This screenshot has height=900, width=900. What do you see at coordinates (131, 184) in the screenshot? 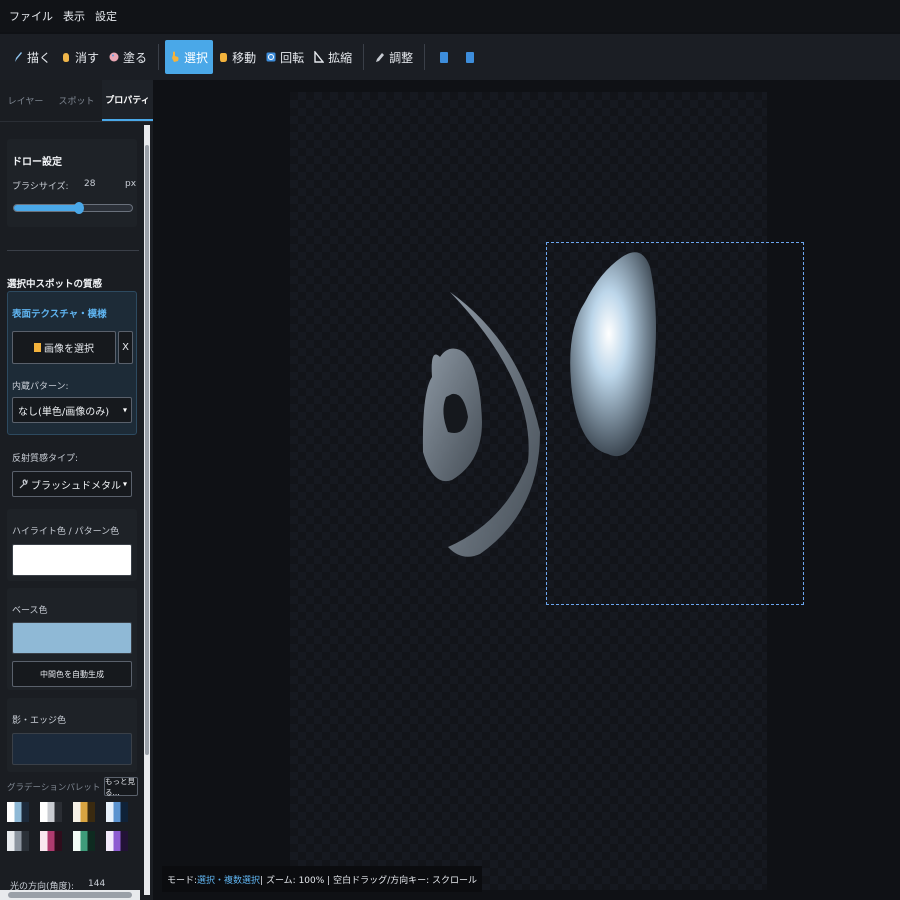
I see `brush-size-unit: px` at bounding box center [131, 184].